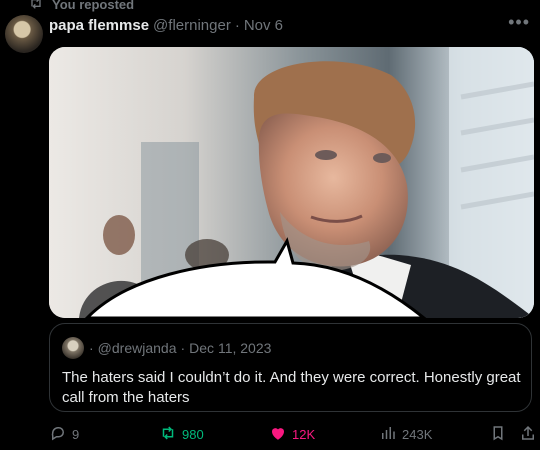 The width and height of the screenshot is (540, 450). What do you see at coordinates (58, 434) in the screenshot?
I see `comment-icon` at bounding box center [58, 434].